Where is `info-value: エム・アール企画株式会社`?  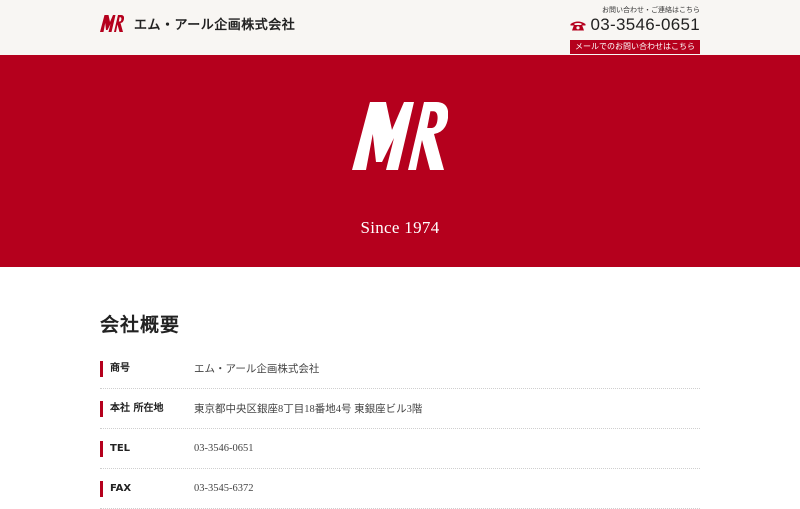 info-value: エム・アール企画株式会社 is located at coordinates (257, 369).